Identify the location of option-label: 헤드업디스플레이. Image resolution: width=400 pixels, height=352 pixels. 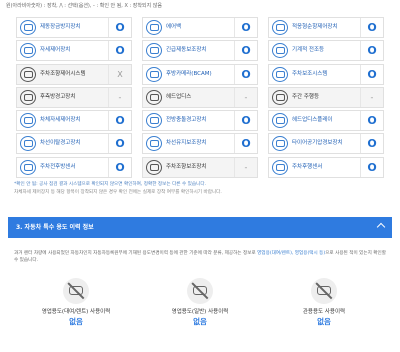
(312, 120).